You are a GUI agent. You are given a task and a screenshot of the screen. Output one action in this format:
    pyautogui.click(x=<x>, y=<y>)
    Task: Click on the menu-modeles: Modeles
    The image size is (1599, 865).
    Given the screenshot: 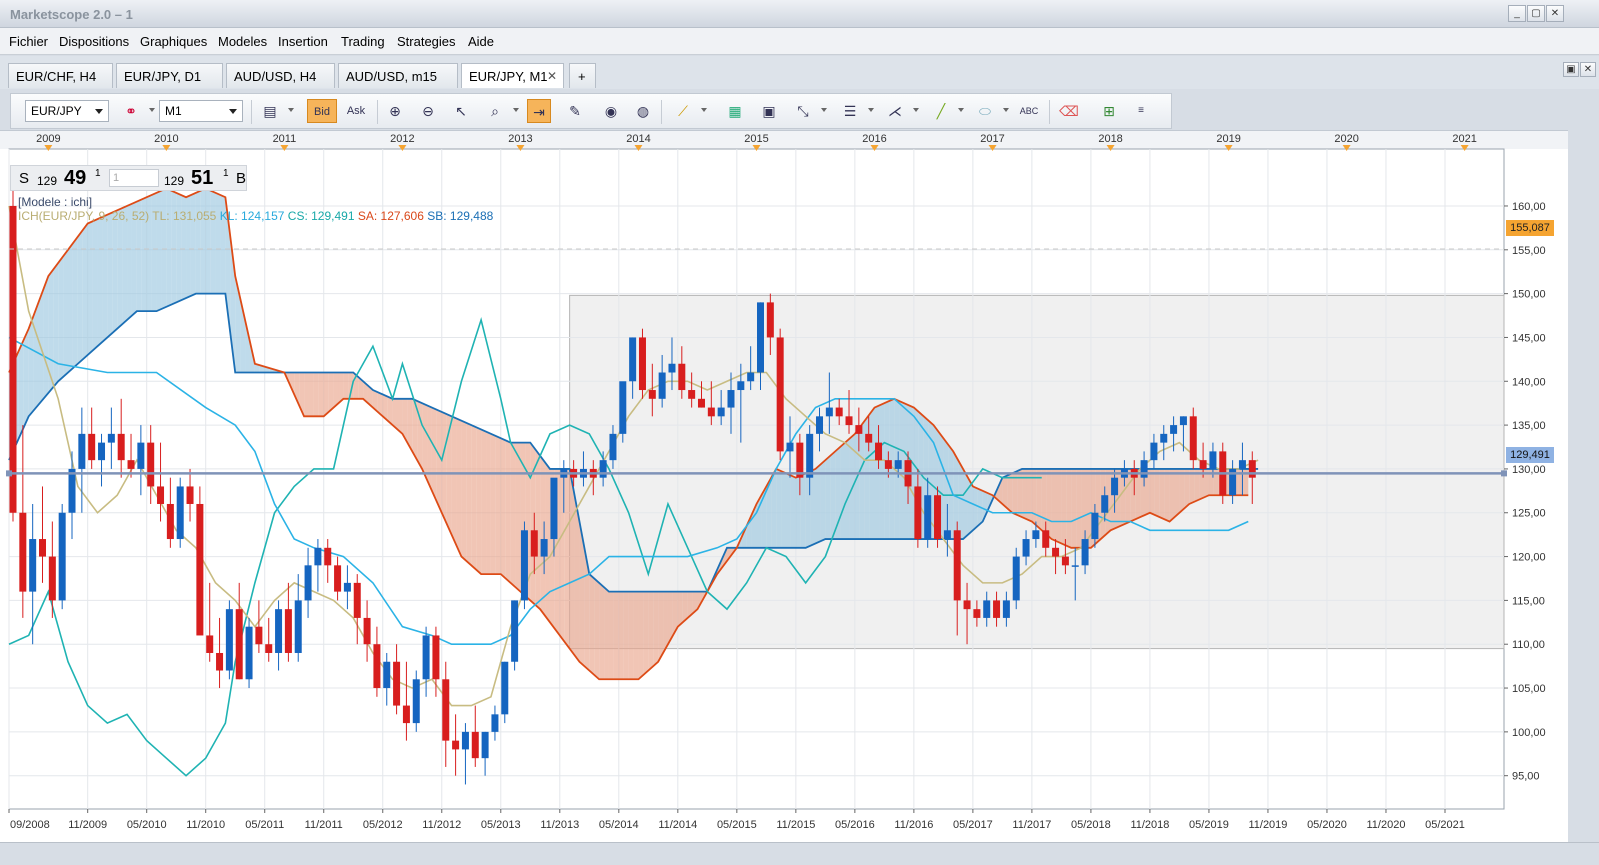 What is the action you would take?
    pyautogui.click(x=242, y=41)
    